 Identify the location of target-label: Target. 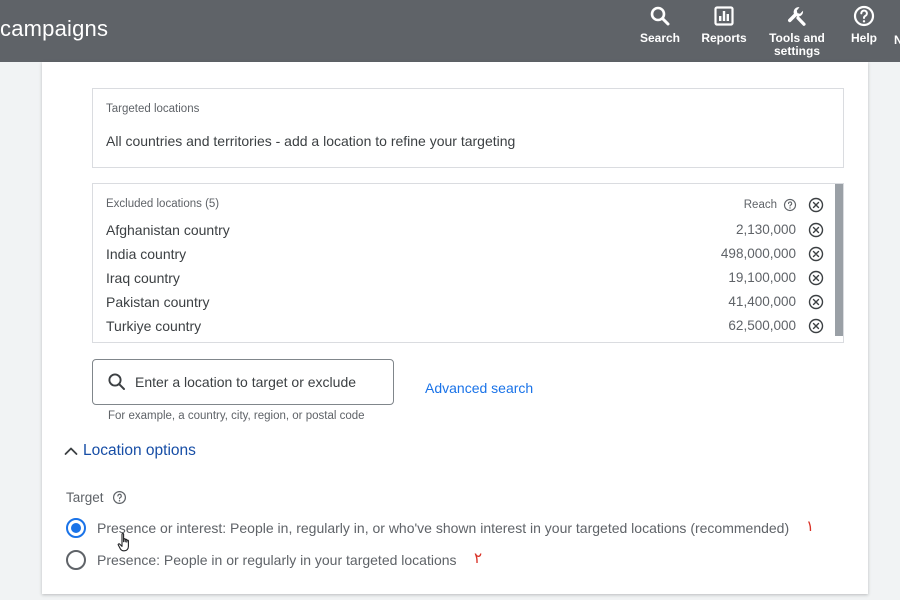
(96, 497).